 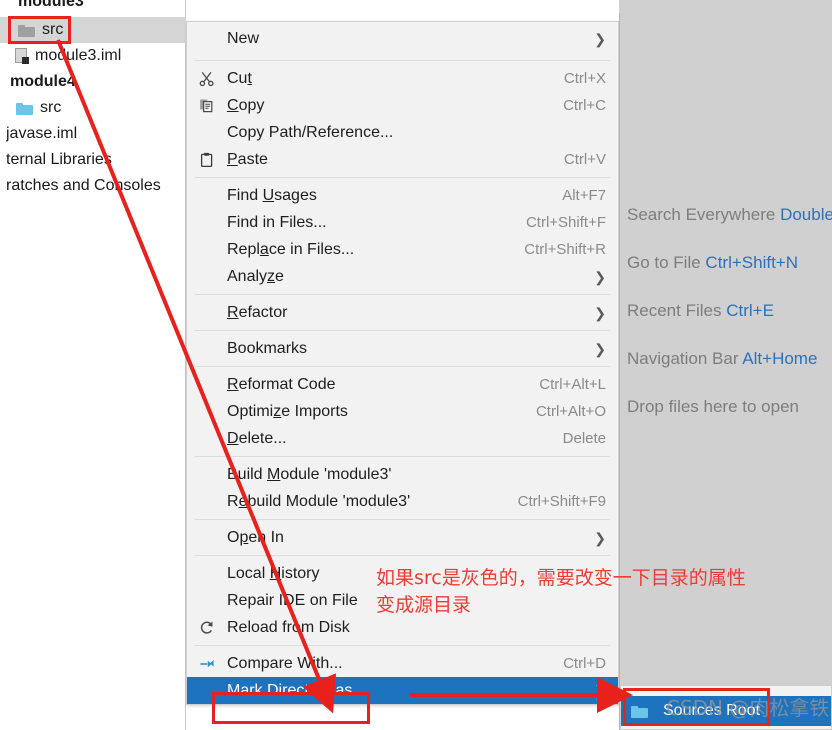 I want to click on tree-row-label: module4, so click(x=43, y=81).